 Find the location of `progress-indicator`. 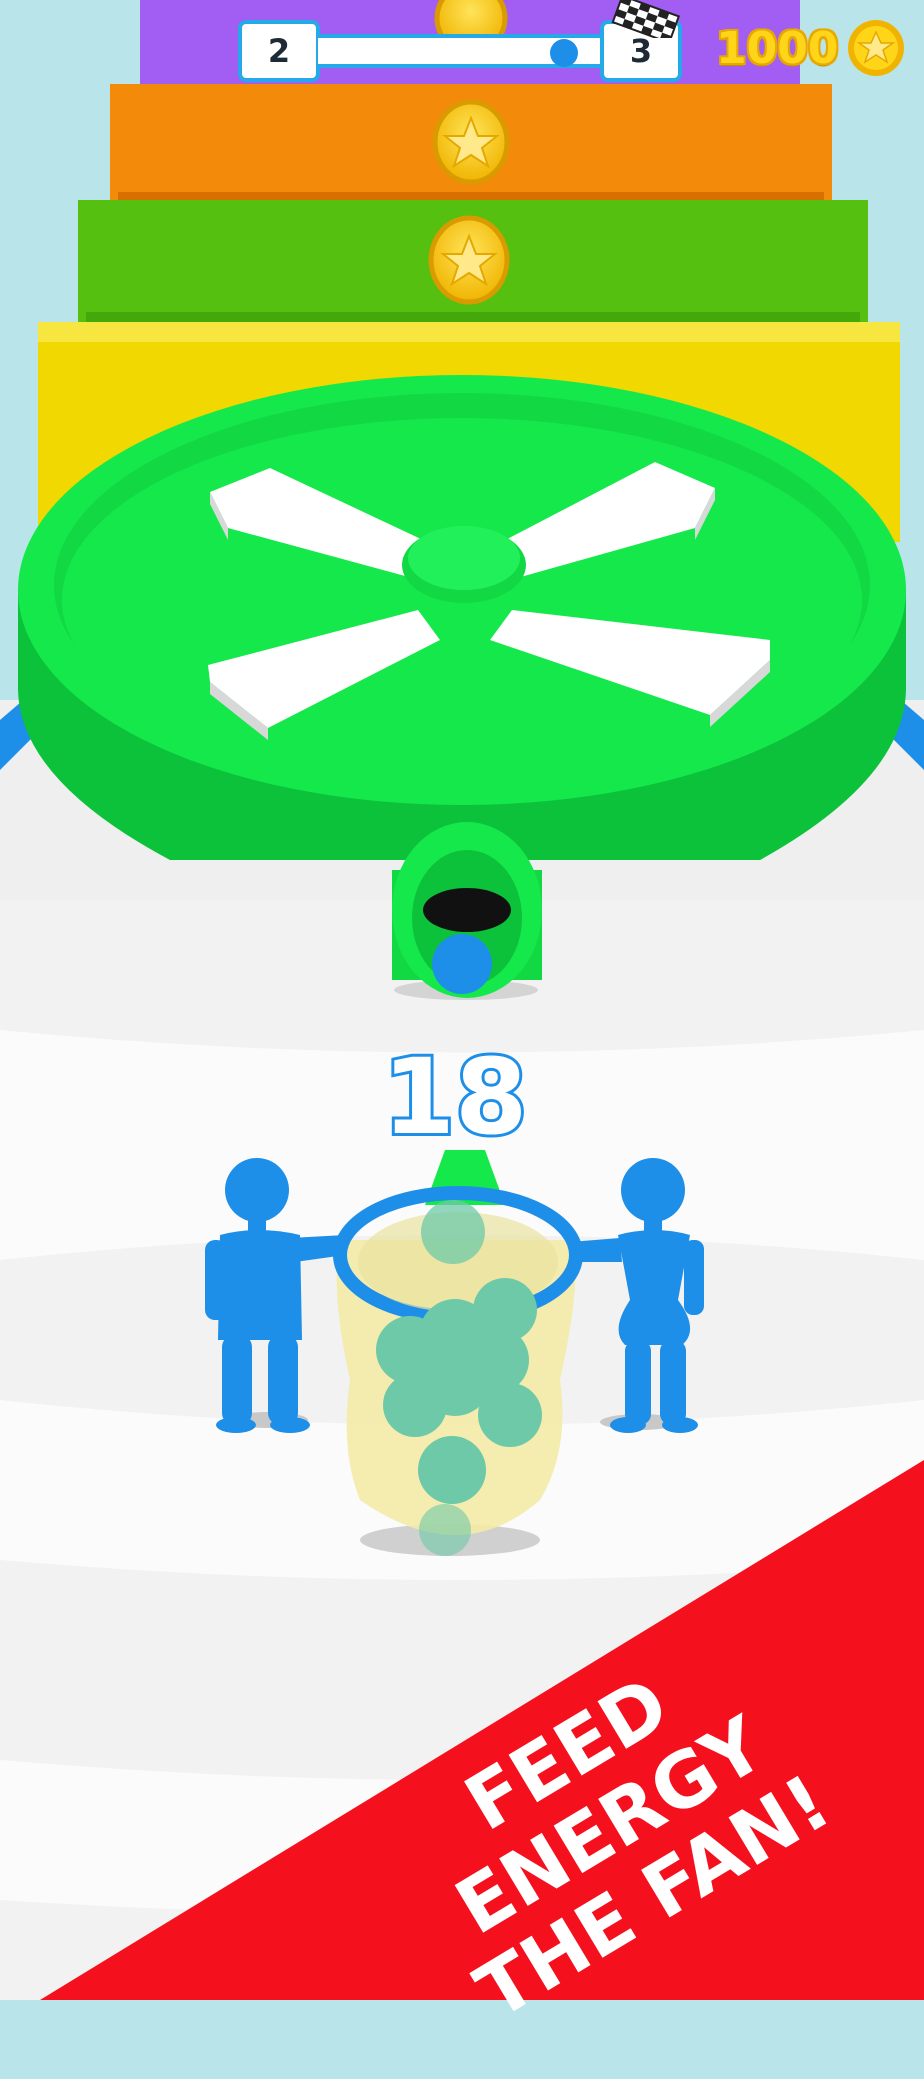

progress-indicator is located at coordinates (564, 53).